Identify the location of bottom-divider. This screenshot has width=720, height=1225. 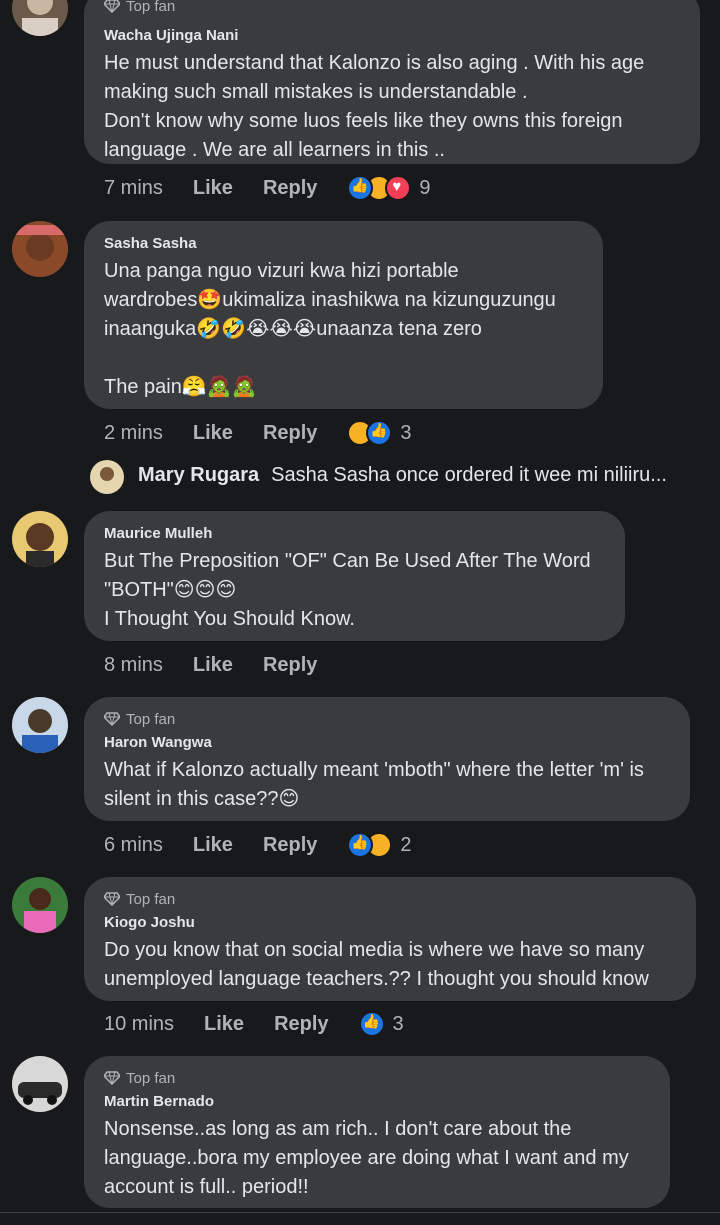
(360, 1212).